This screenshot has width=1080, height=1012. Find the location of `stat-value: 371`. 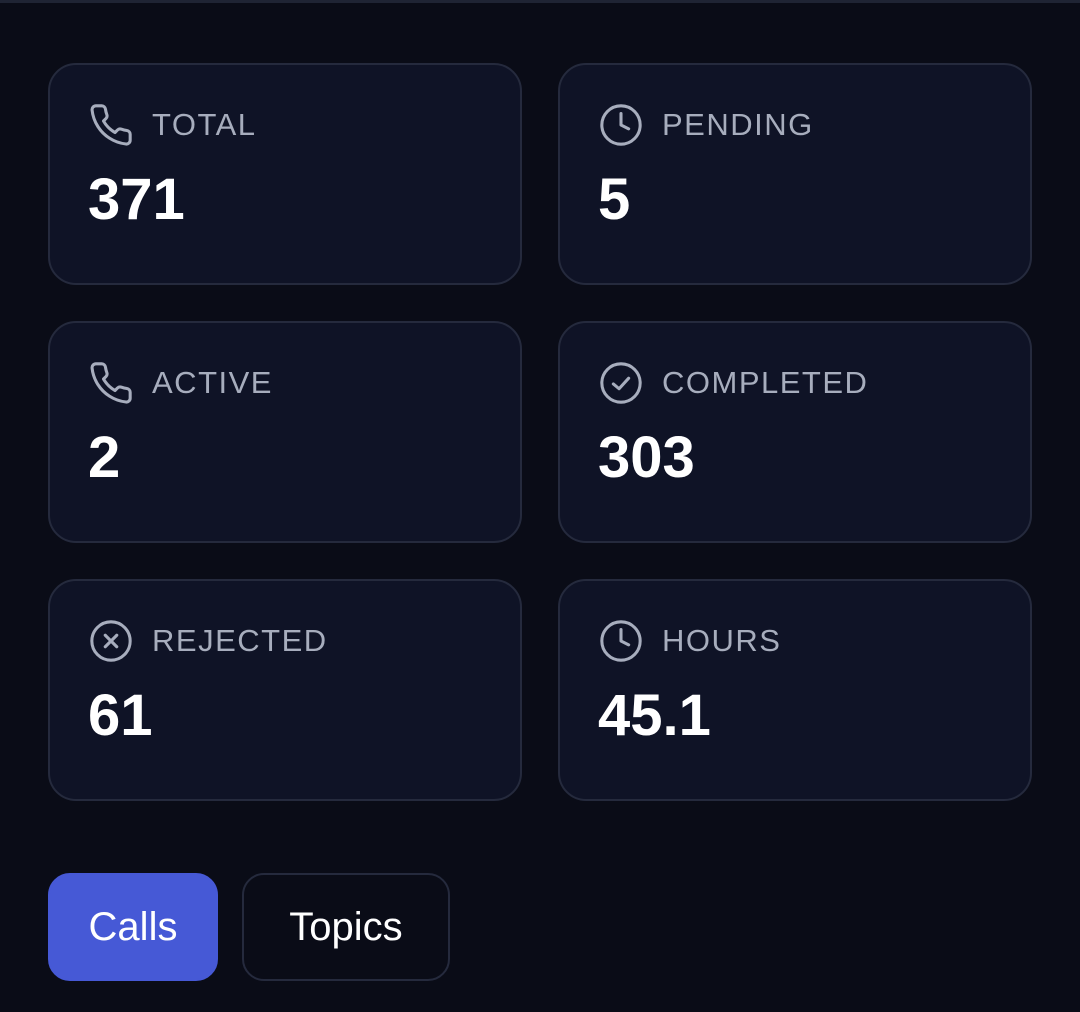

stat-value: 371 is located at coordinates (136, 199).